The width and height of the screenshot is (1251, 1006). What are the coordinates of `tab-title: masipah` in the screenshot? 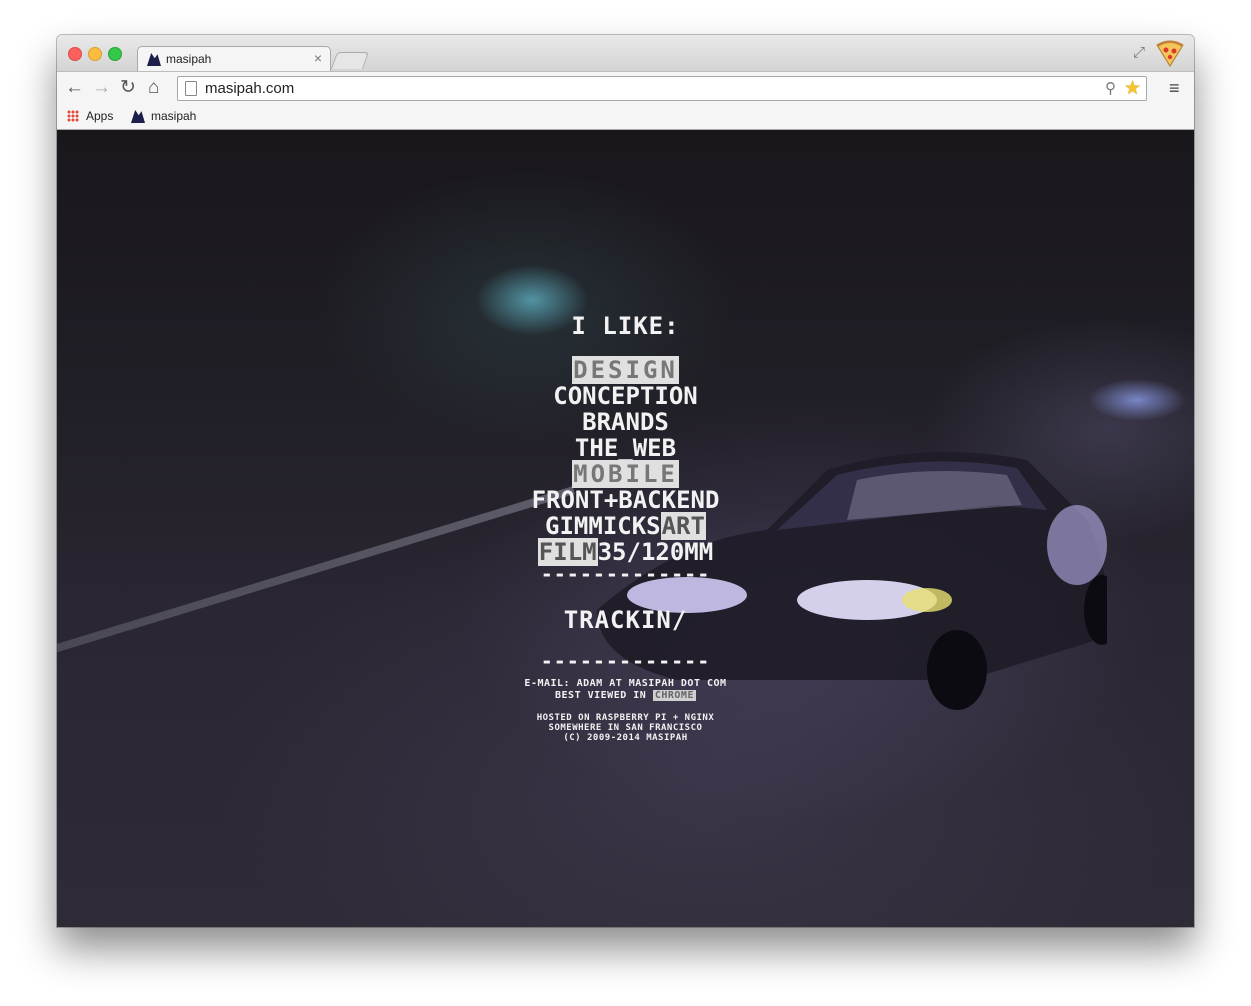 It's located at (189, 59).